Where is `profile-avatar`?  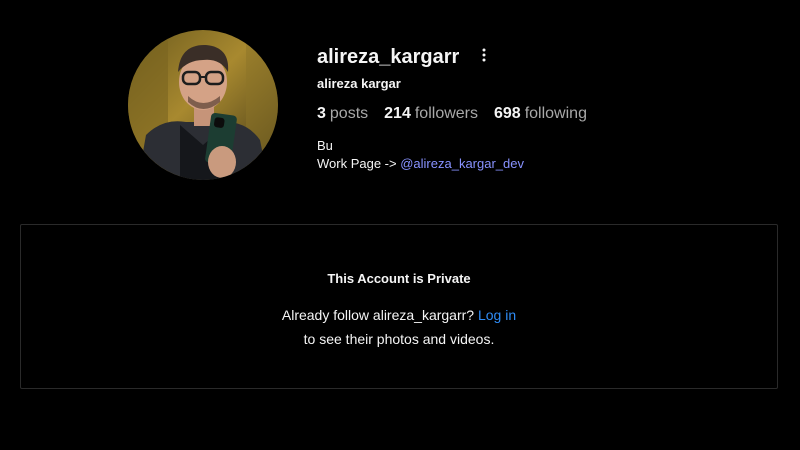 profile-avatar is located at coordinates (203, 105).